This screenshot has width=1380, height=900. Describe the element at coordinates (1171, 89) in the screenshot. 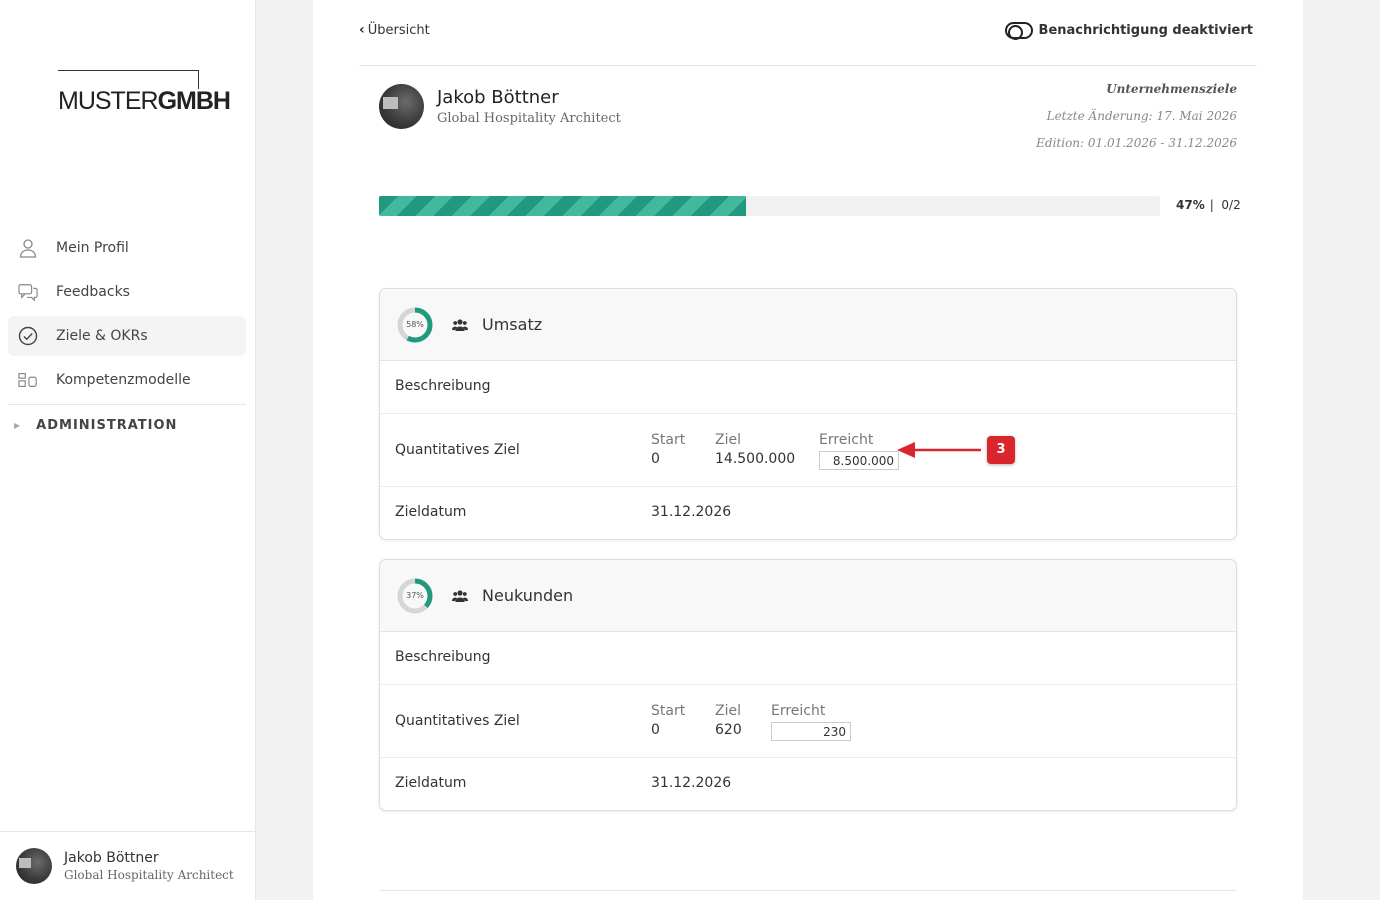

I see `meta-title: Unternehmensziele` at that location.